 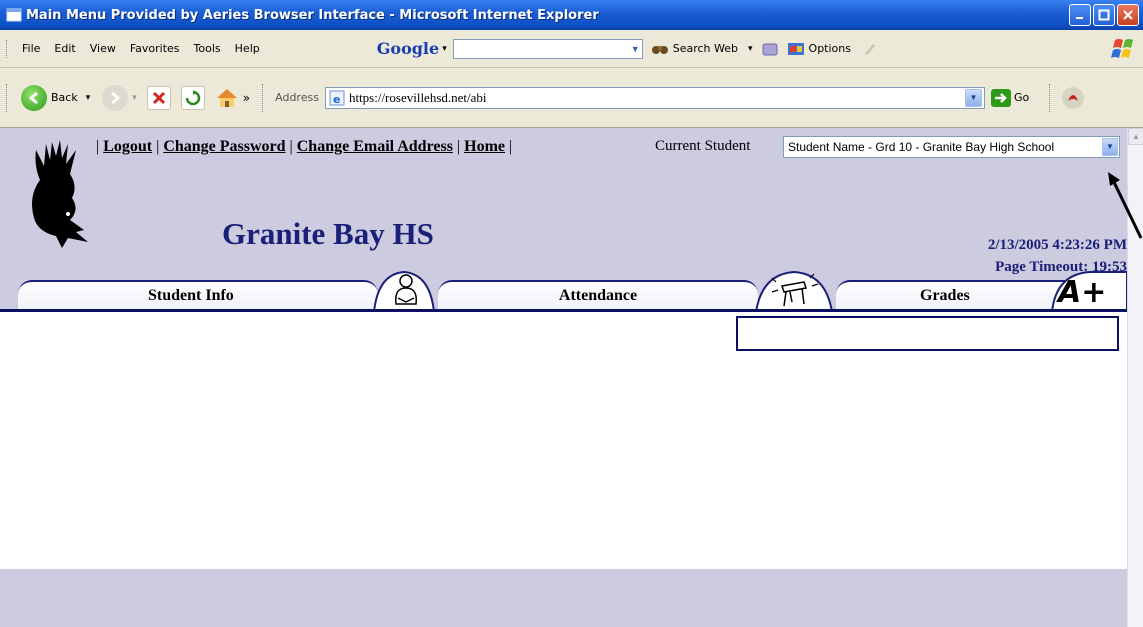 What do you see at coordinates (115, 97) in the screenshot?
I see `forward-arrow-icon` at bounding box center [115, 97].